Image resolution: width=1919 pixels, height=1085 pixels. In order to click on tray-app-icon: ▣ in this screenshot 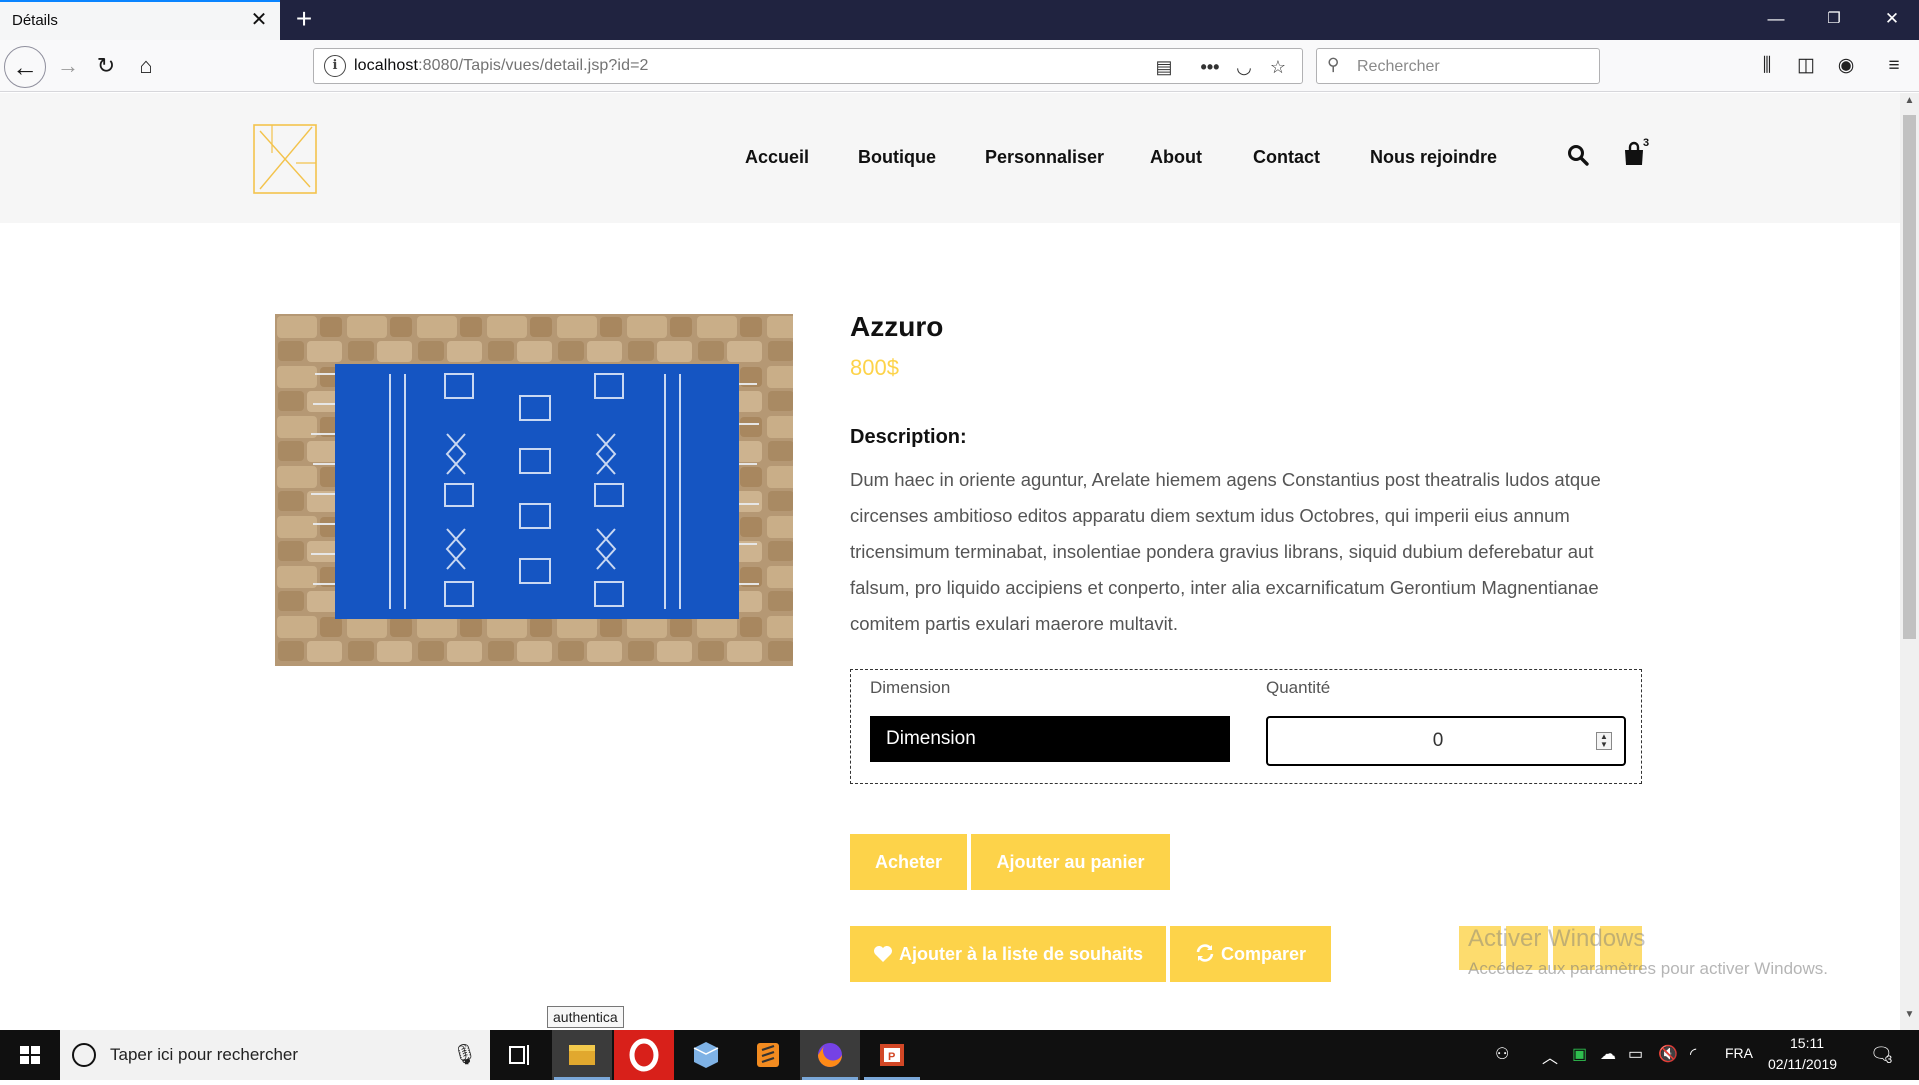, I will do `click(1579, 1054)`.